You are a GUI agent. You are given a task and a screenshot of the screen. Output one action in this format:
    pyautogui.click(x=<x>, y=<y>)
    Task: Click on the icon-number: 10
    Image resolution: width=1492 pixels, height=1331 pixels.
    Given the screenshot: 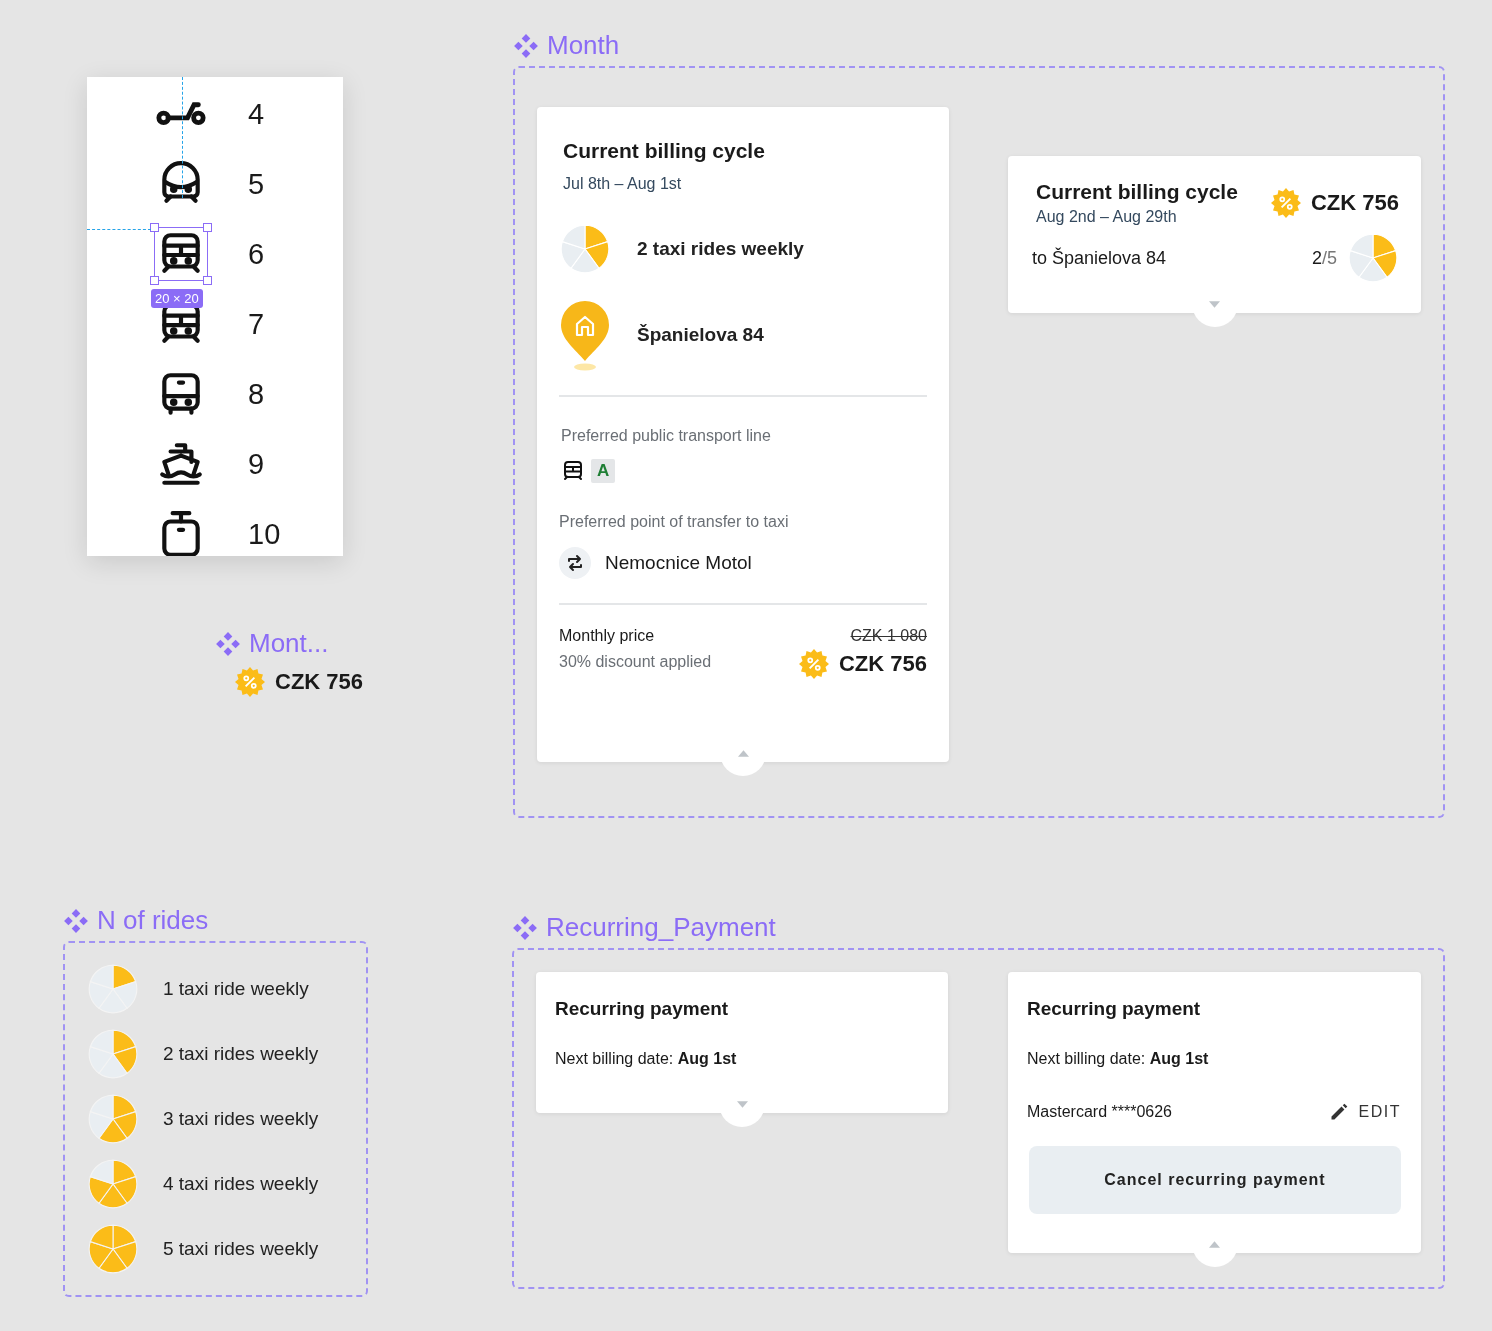 What is the action you would take?
    pyautogui.click(x=264, y=534)
    